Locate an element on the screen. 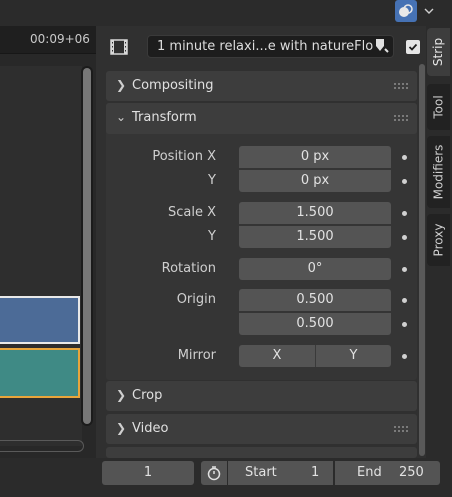  mirror-x-toggle: X is located at coordinates (277, 356).